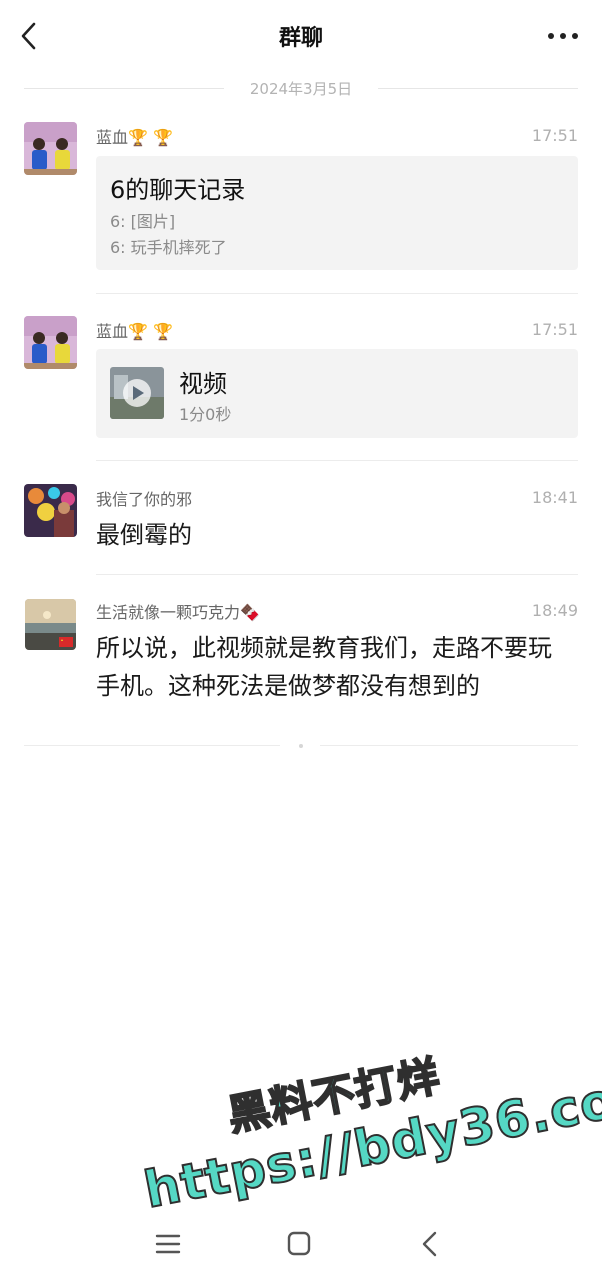 The height and width of the screenshot is (1280, 602). I want to click on nav-home-button, so click(299, 1244).